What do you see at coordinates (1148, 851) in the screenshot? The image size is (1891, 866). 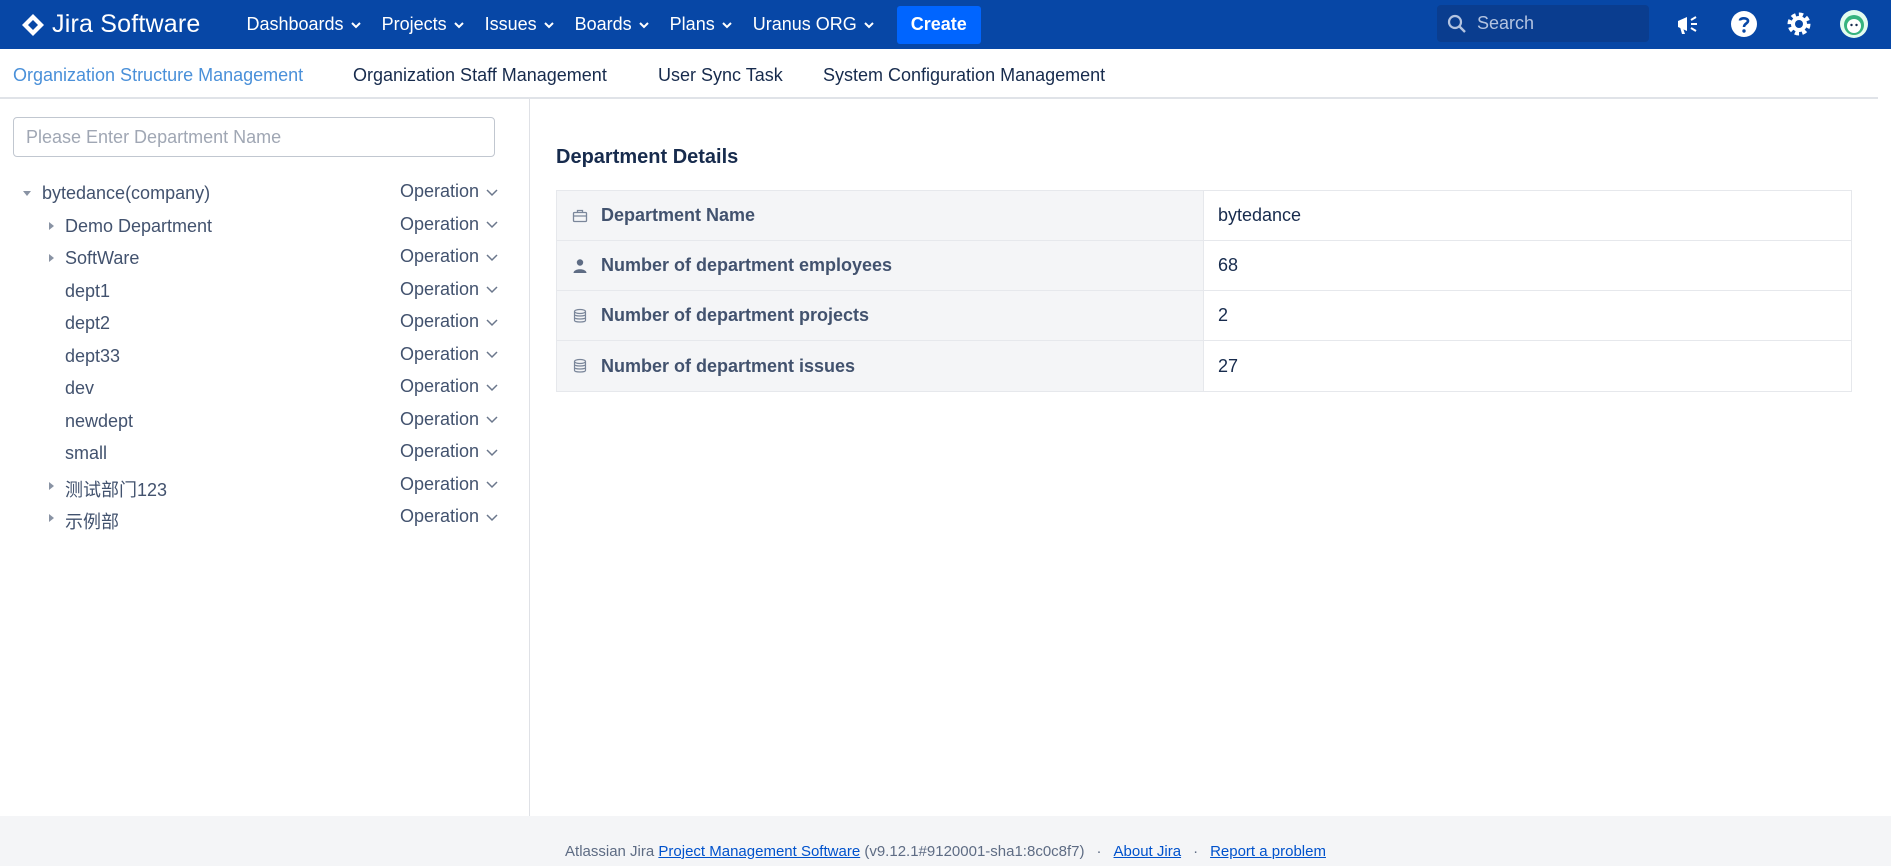 I see `about-jira-link: About Jira` at bounding box center [1148, 851].